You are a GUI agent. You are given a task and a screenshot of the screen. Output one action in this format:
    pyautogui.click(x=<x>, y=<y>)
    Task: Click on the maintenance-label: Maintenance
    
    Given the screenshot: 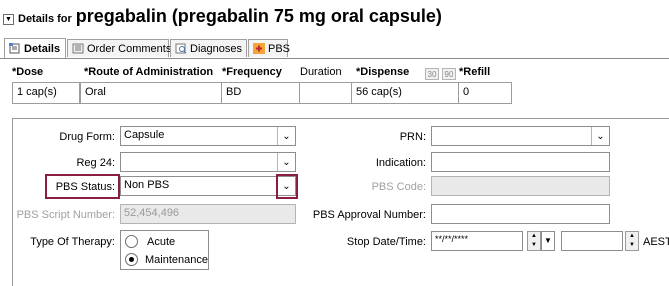 What is the action you would take?
    pyautogui.click(x=176, y=259)
    